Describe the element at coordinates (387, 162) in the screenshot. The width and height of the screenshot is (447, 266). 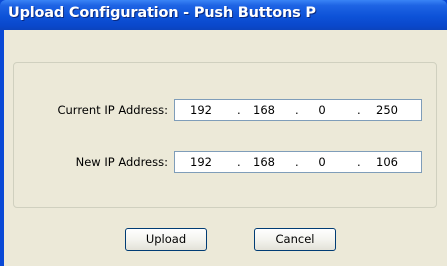
I see `new-ip-octet-4: 106` at that location.